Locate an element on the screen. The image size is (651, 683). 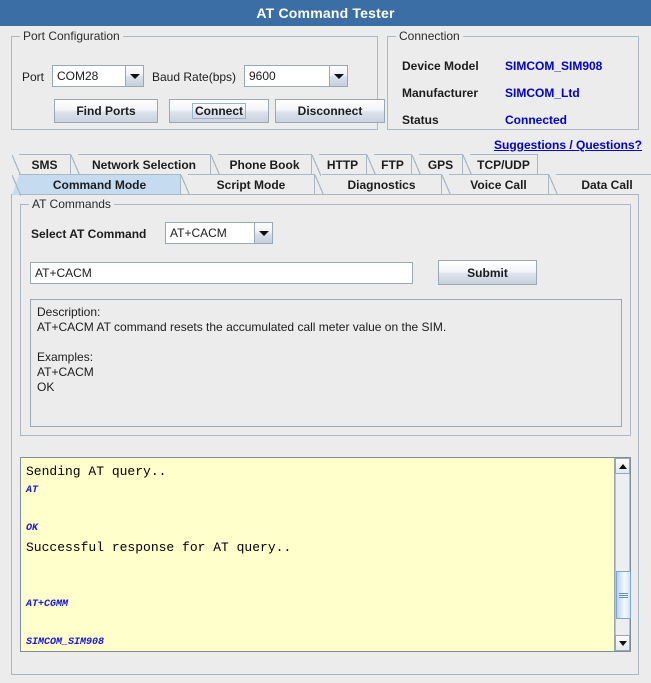
log-console-scrollbar is located at coordinates (622, 554).